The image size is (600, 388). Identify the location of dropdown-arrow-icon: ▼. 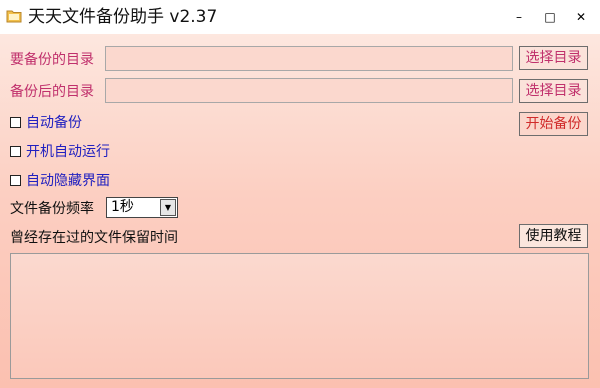
(168, 207).